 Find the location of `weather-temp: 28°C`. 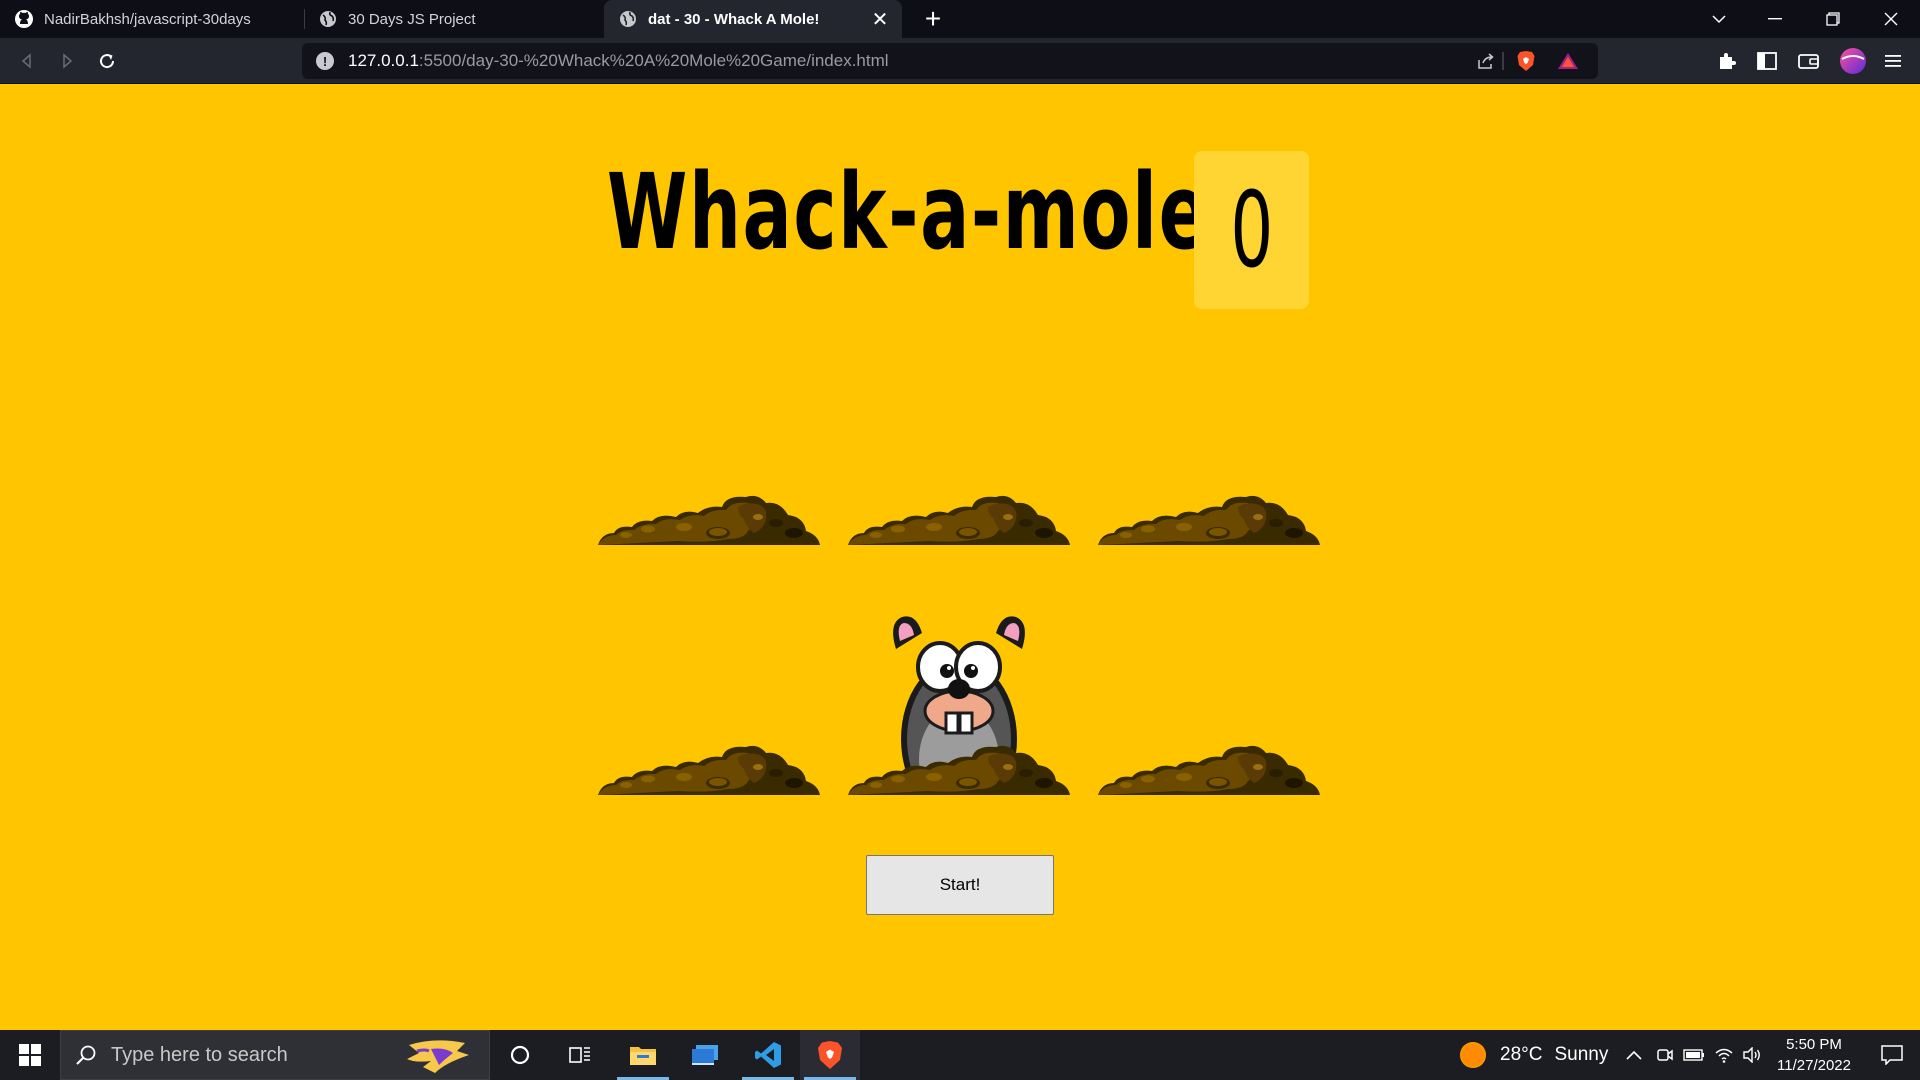

weather-temp: 28°C is located at coordinates (1521, 1054).